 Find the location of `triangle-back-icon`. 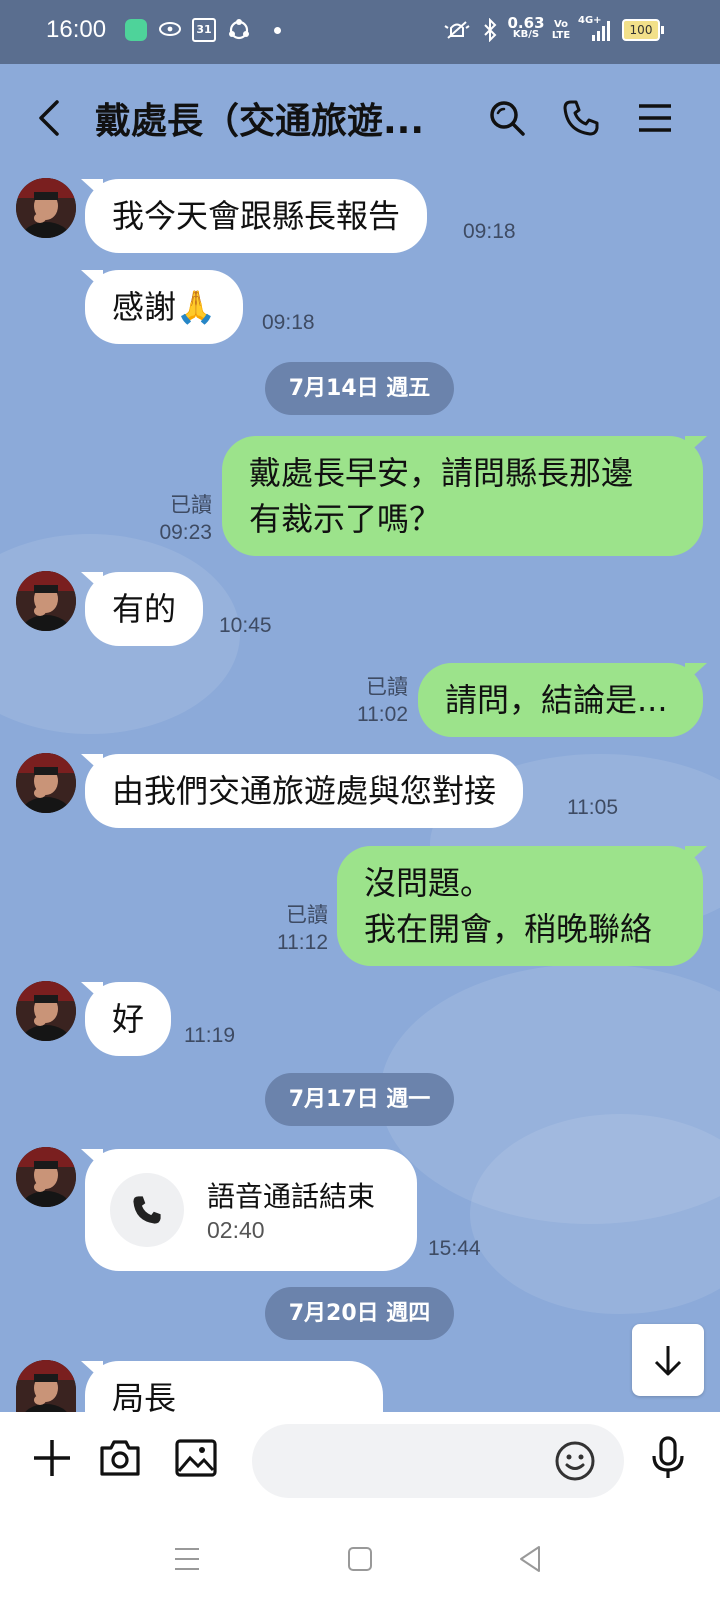

triangle-back-icon is located at coordinates (530, 1559).